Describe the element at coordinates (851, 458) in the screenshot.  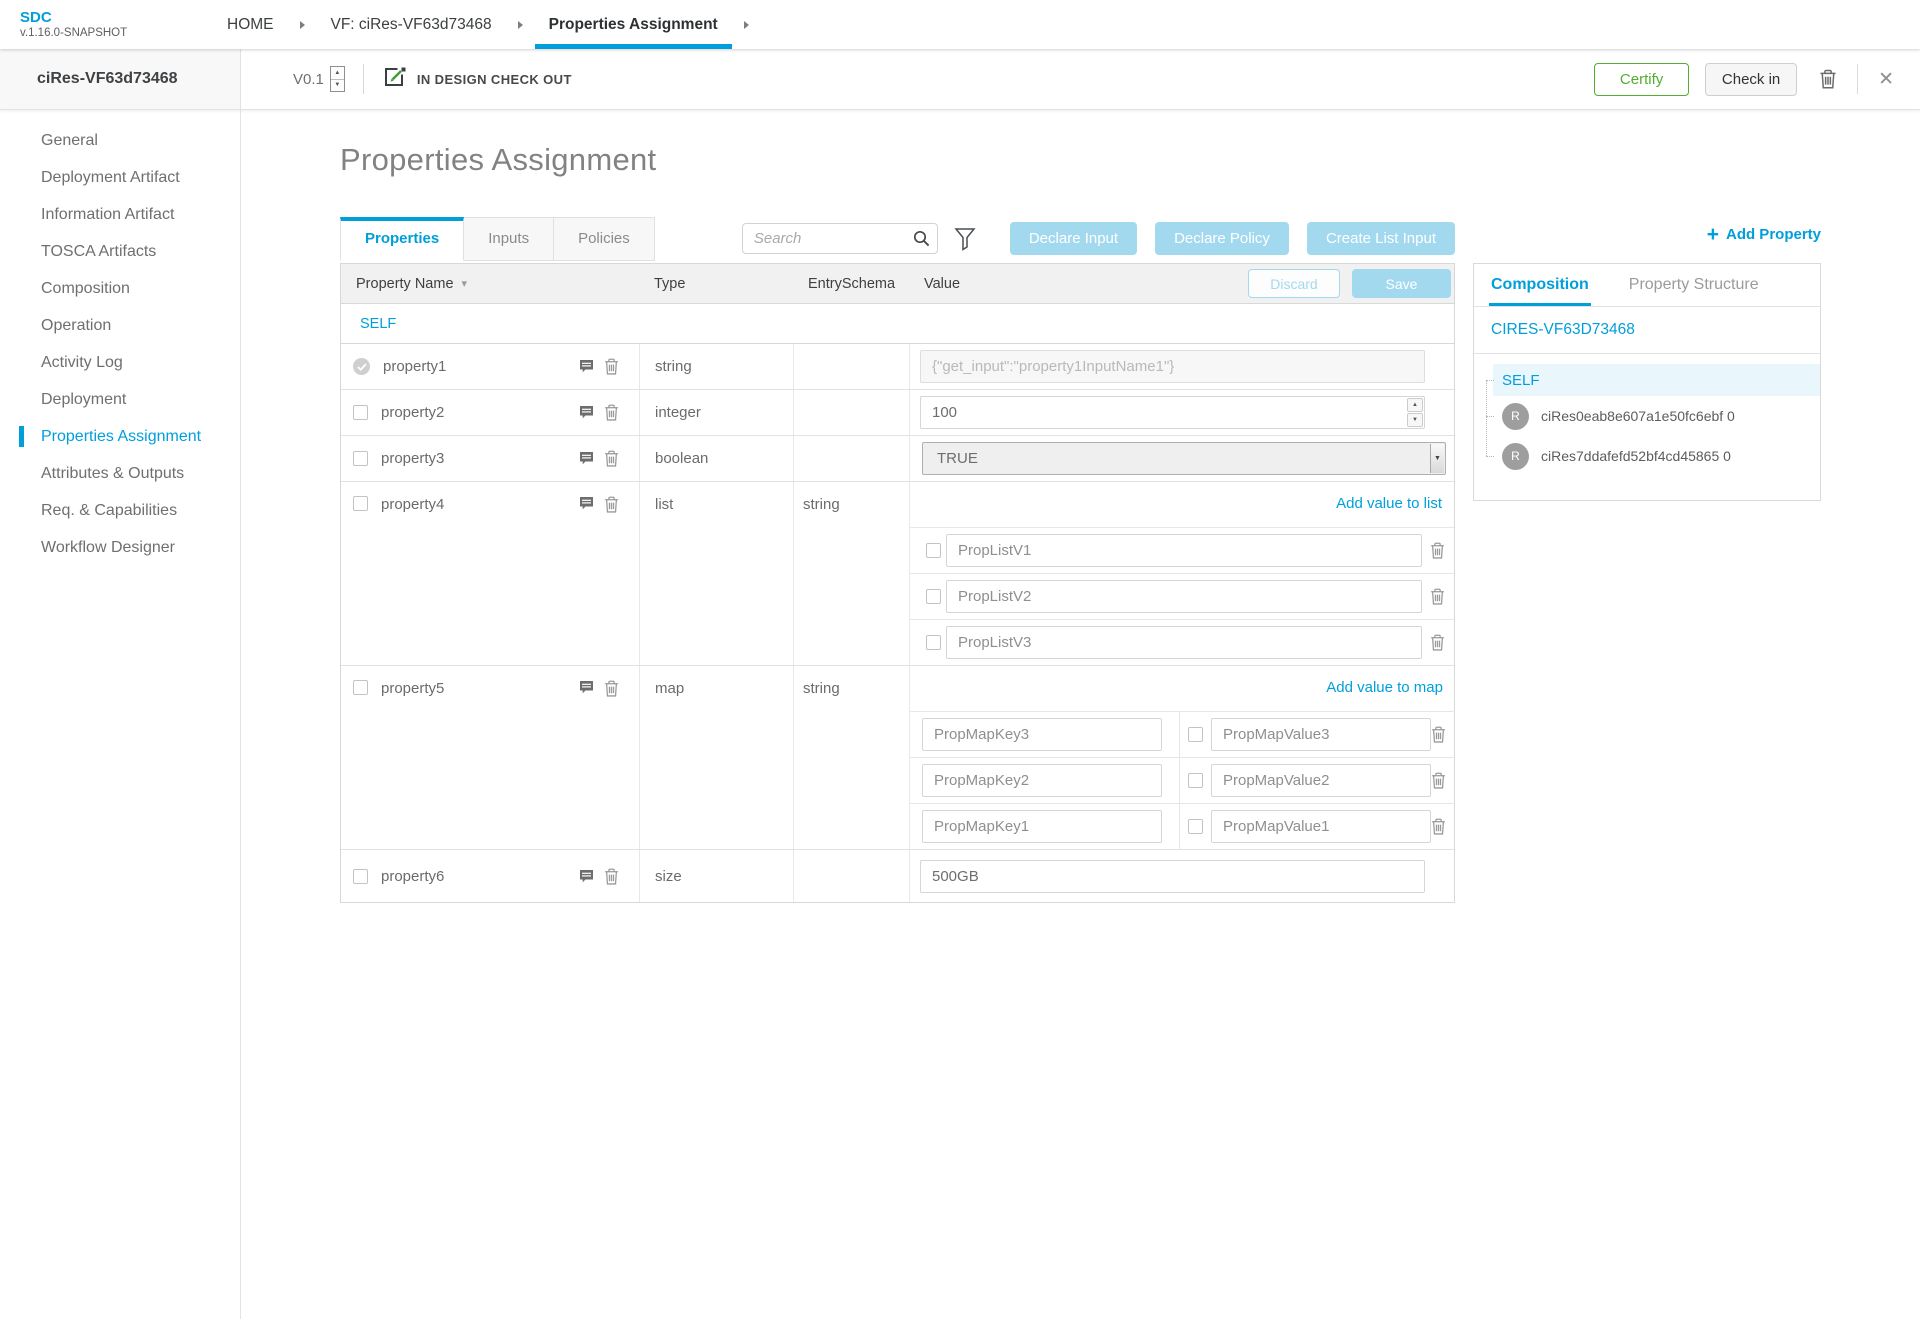
I see `property-entryschema` at that location.